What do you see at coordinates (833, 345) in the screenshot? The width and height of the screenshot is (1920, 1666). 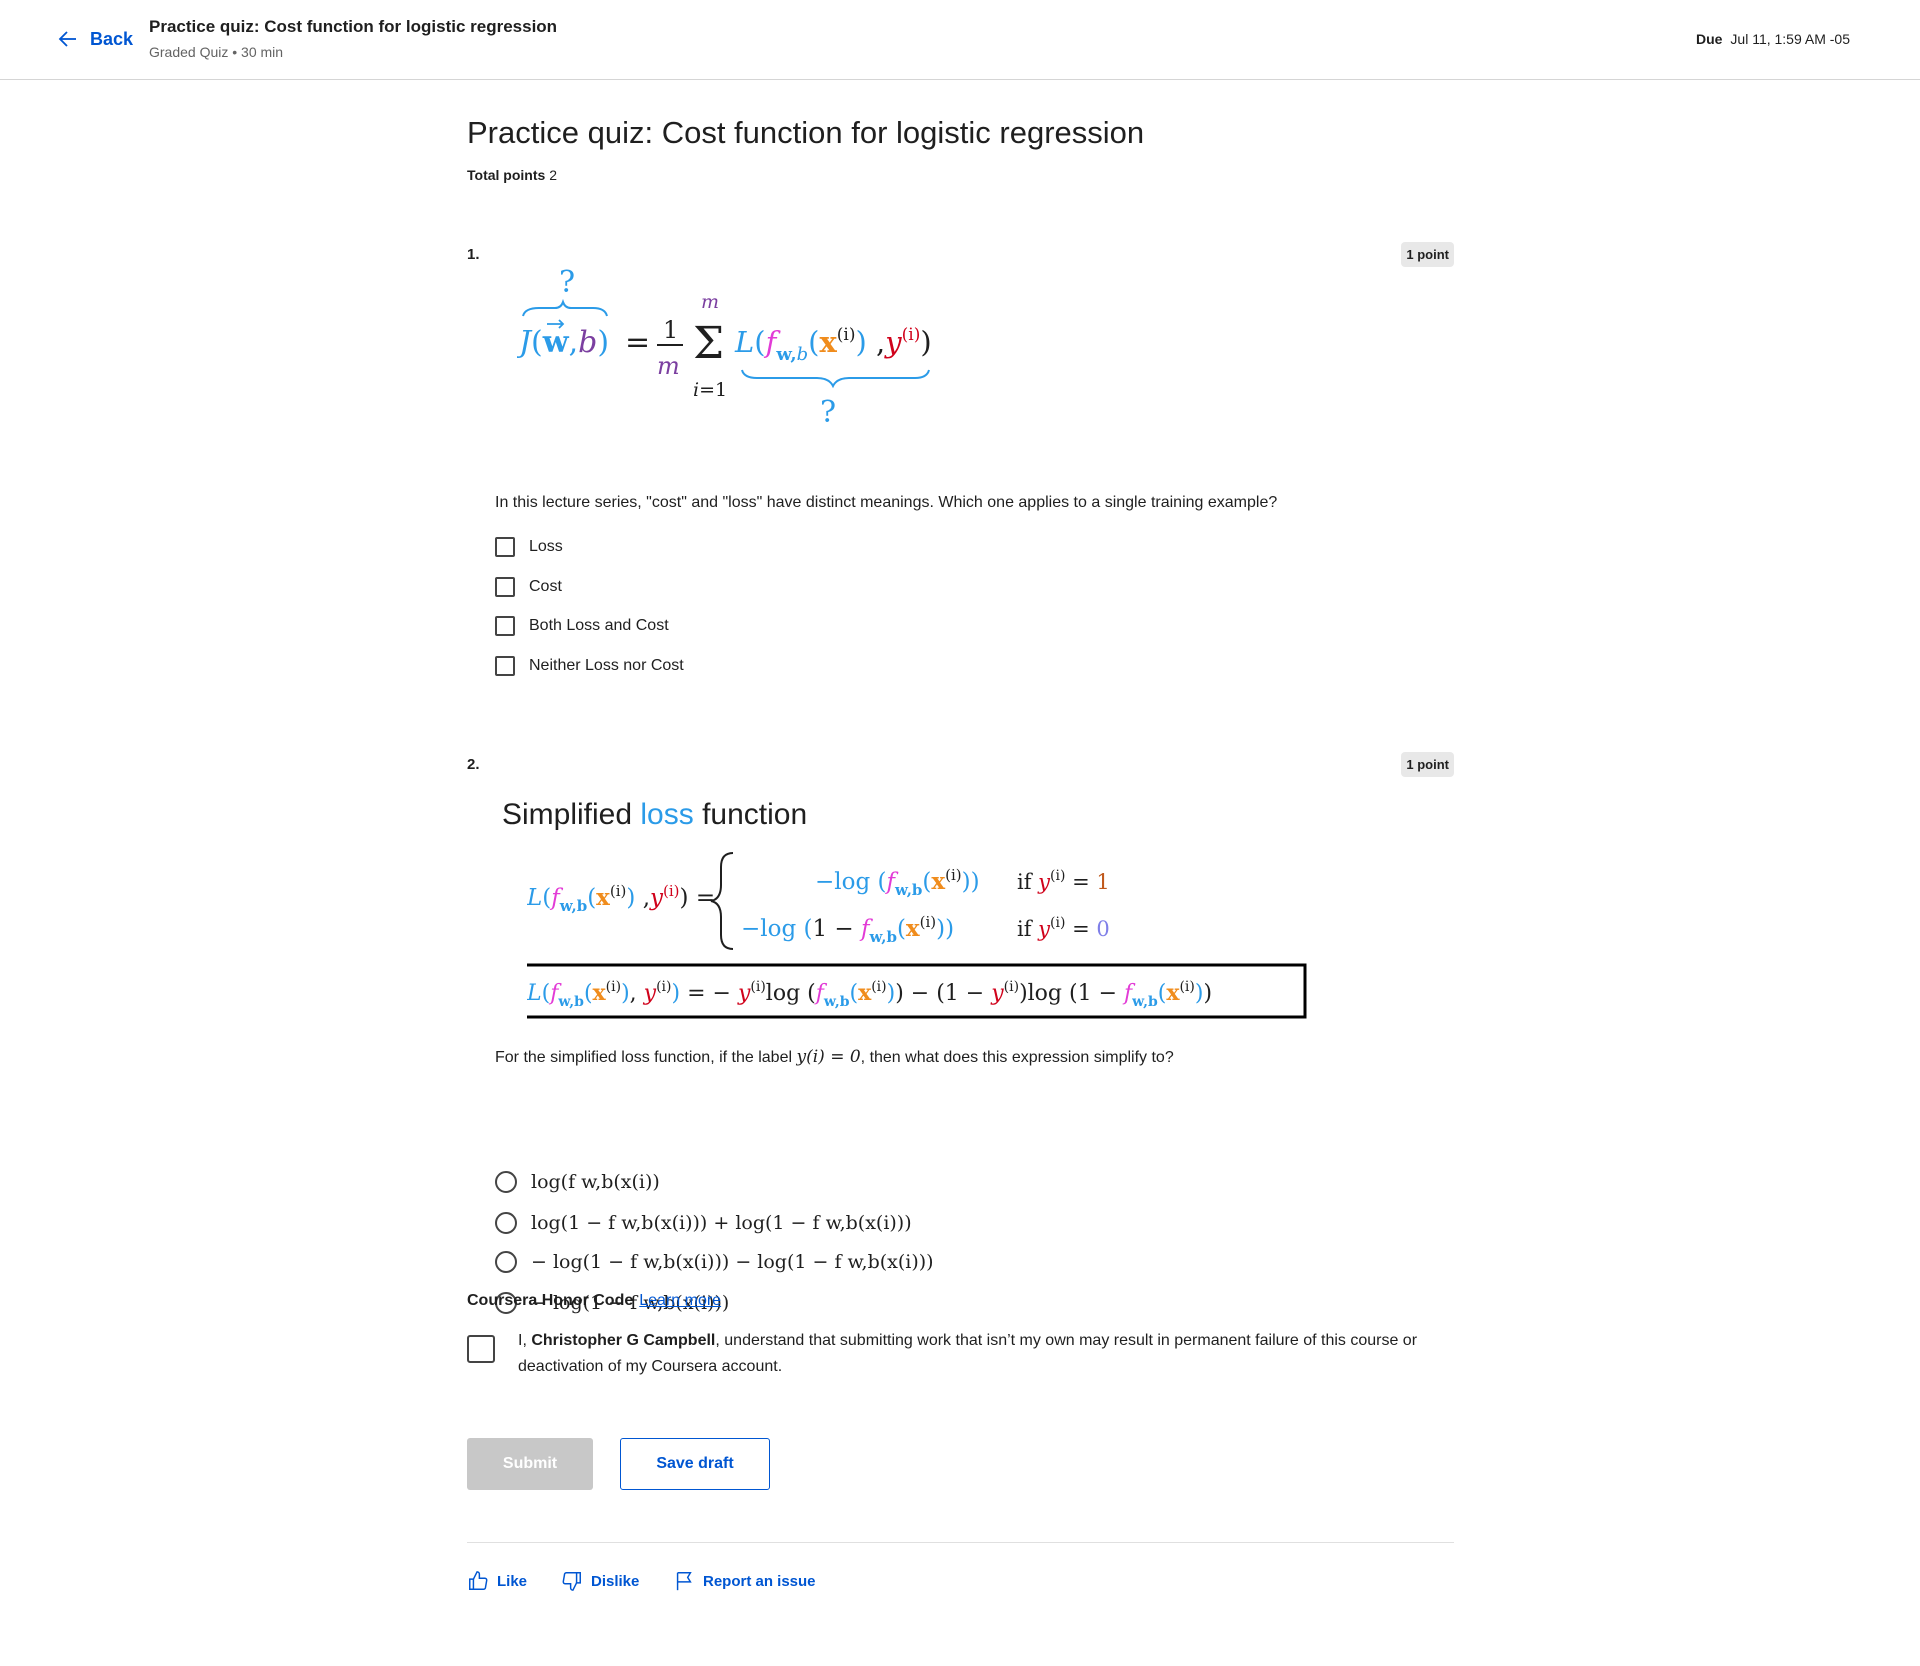 I see `loss-summand: L(fw,b(x(i)) ,y(i))` at bounding box center [833, 345].